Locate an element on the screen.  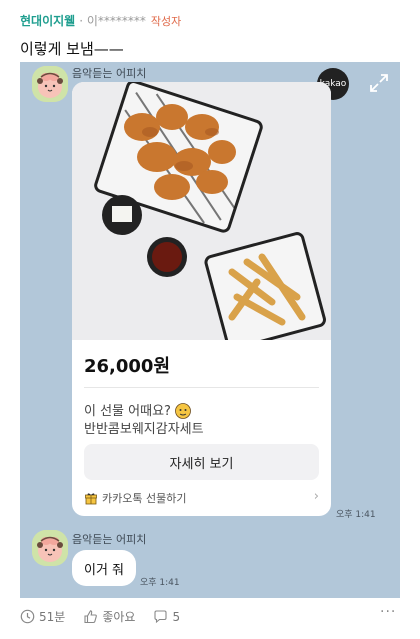
reply-button: 5 is located at coordinates (166, 616).